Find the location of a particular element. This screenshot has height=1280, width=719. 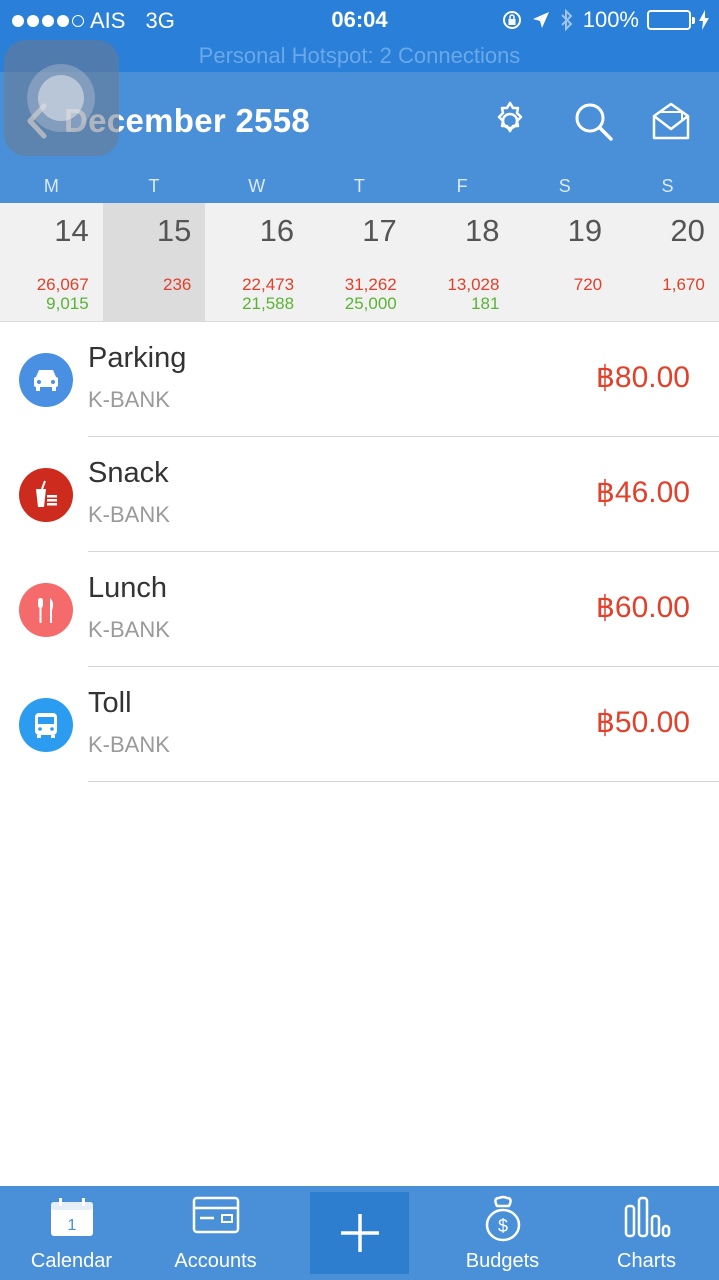

calendar-day: 14 26,067 9,015 is located at coordinates (51, 262).